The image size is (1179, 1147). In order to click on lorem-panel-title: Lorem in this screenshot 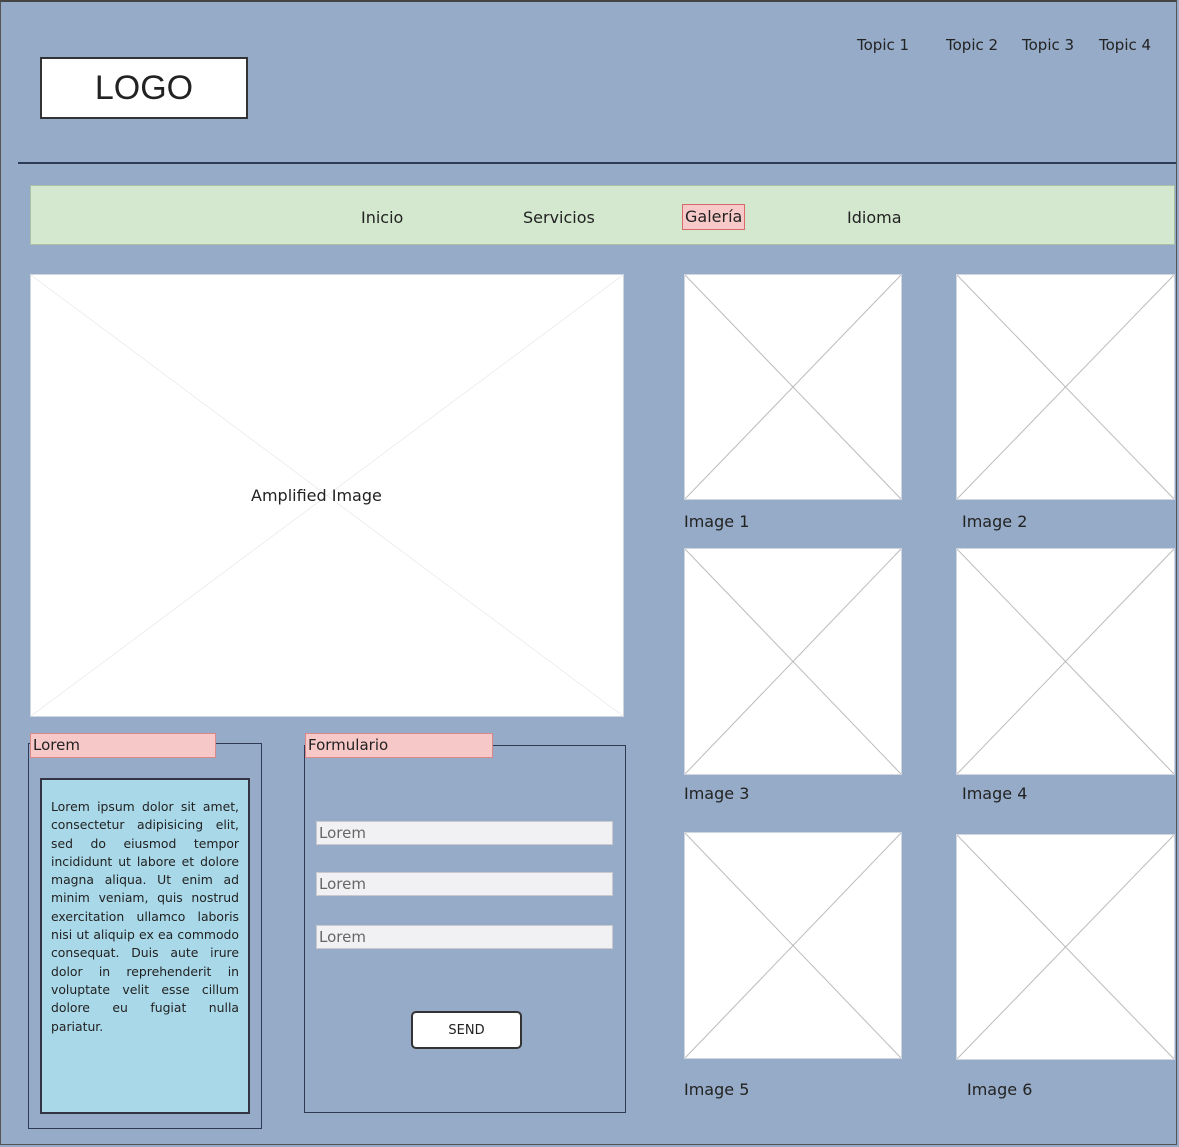, I will do `click(123, 745)`.